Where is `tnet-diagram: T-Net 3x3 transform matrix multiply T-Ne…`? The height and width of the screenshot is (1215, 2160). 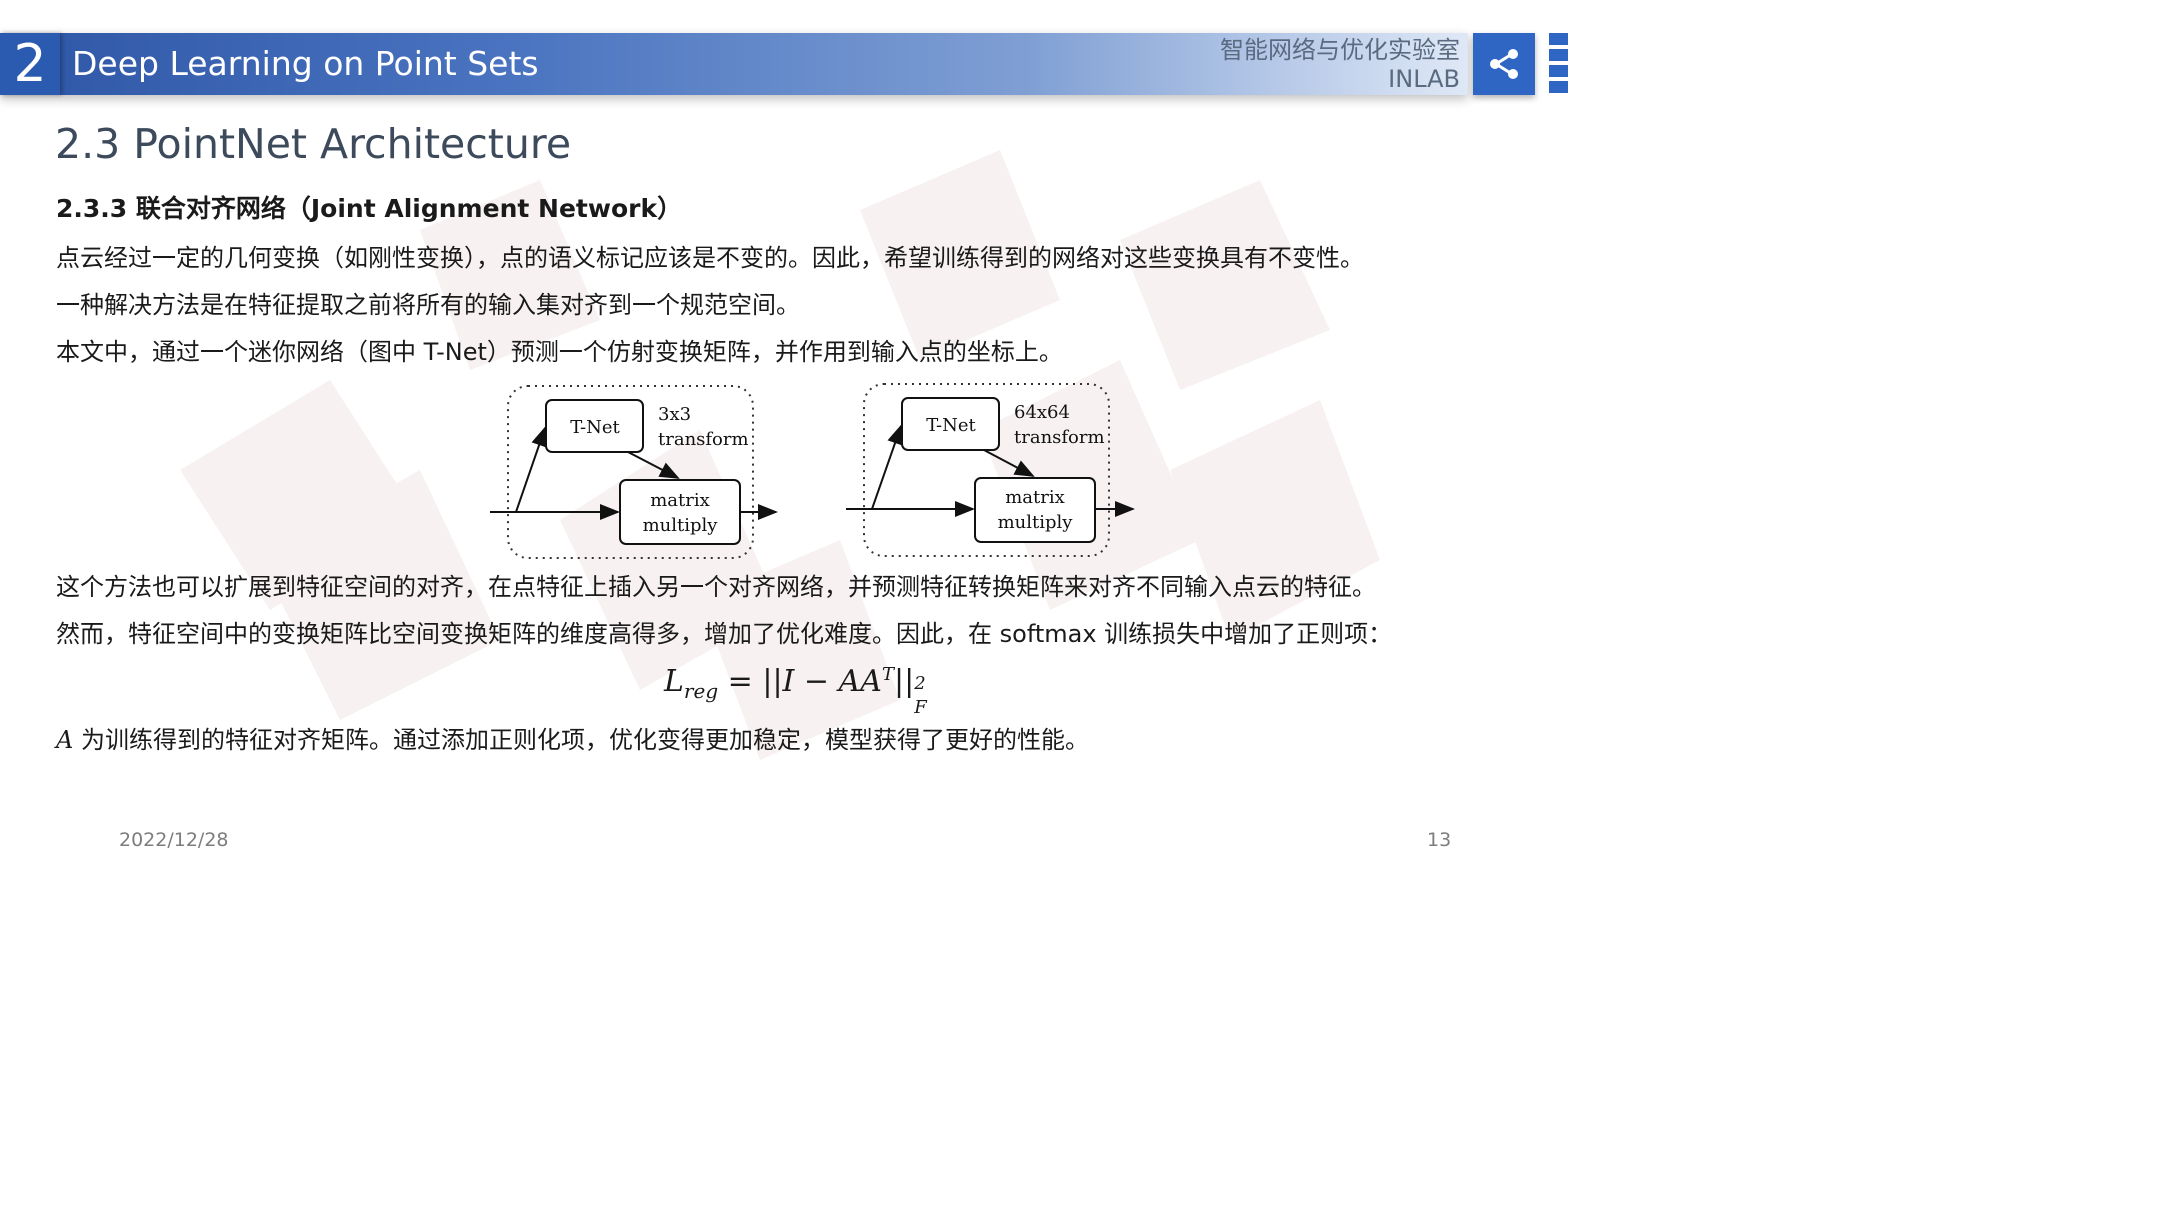
tnet-diagram: T-Net 3x3 transform matrix multiply T-Ne… is located at coordinates (812, 471).